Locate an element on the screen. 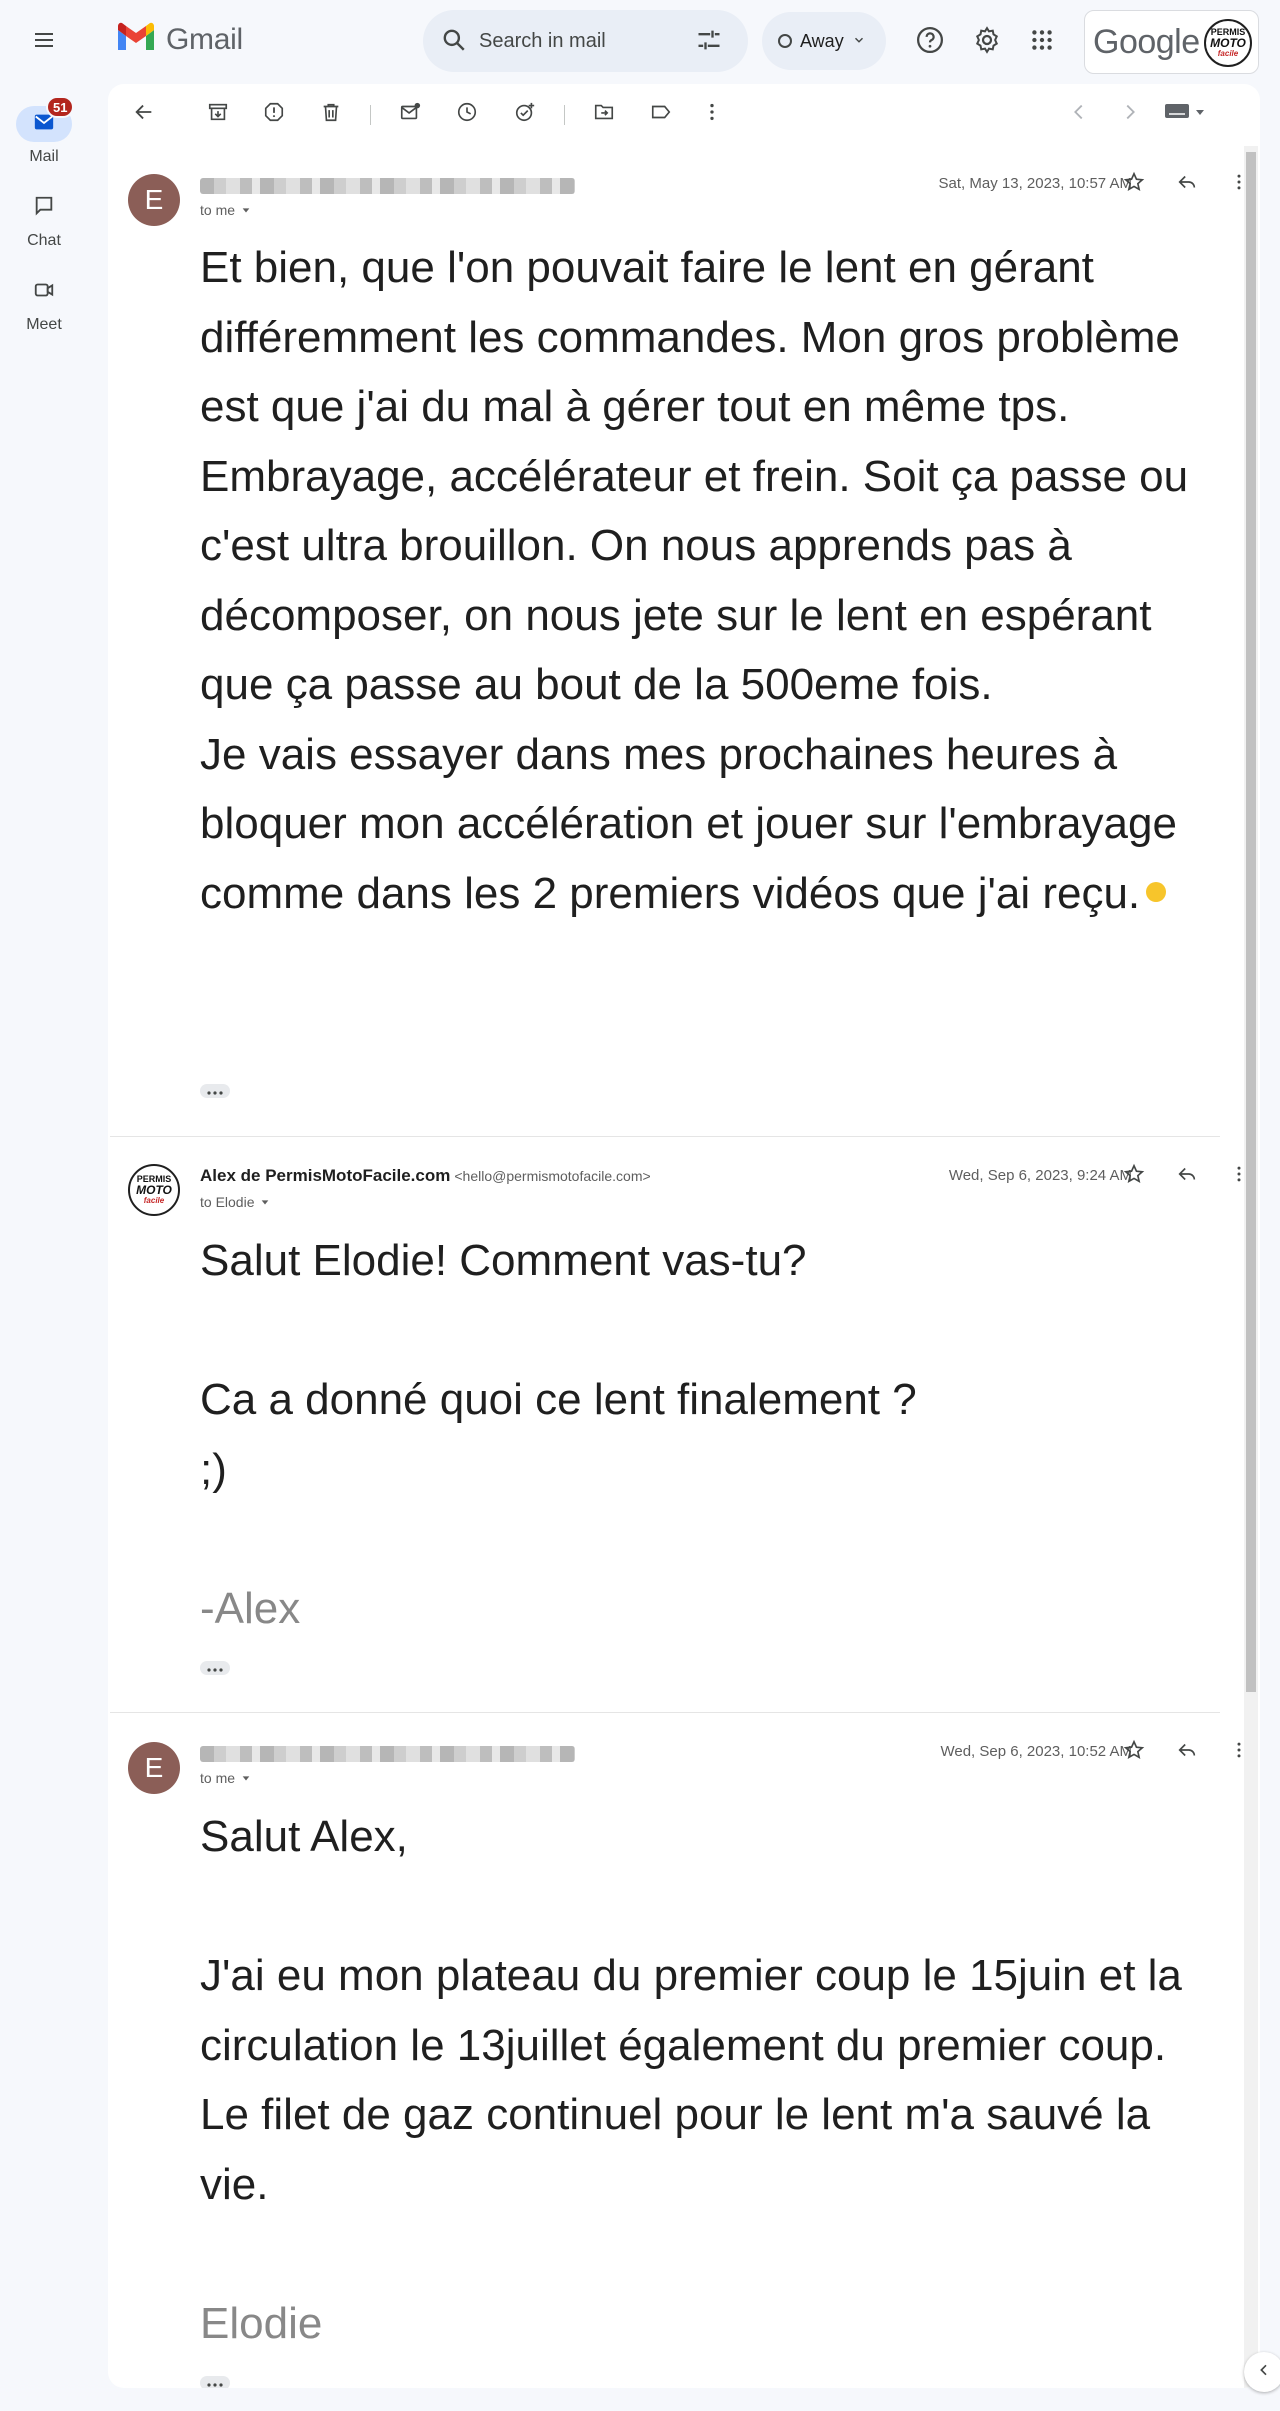  back-arrow-icon is located at coordinates (144, 114).